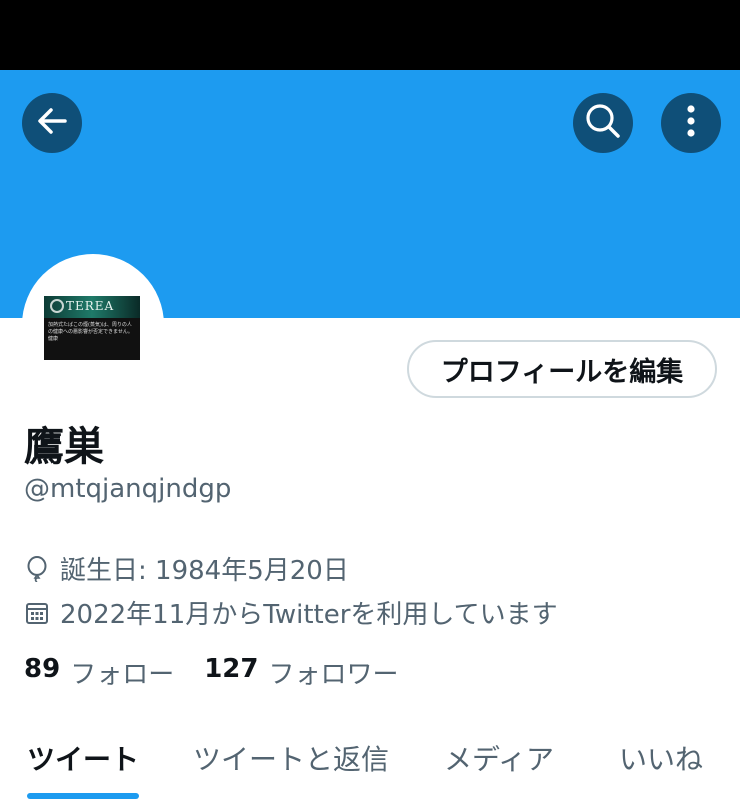  What do you see at coordinates (90, 332) in the screenshot?
I see `avatar-caption: 加熱式たばこの煙(蒸気)は、周りの人の健康への悪影響が否定できません。健康` at bounding box center [90, 332].